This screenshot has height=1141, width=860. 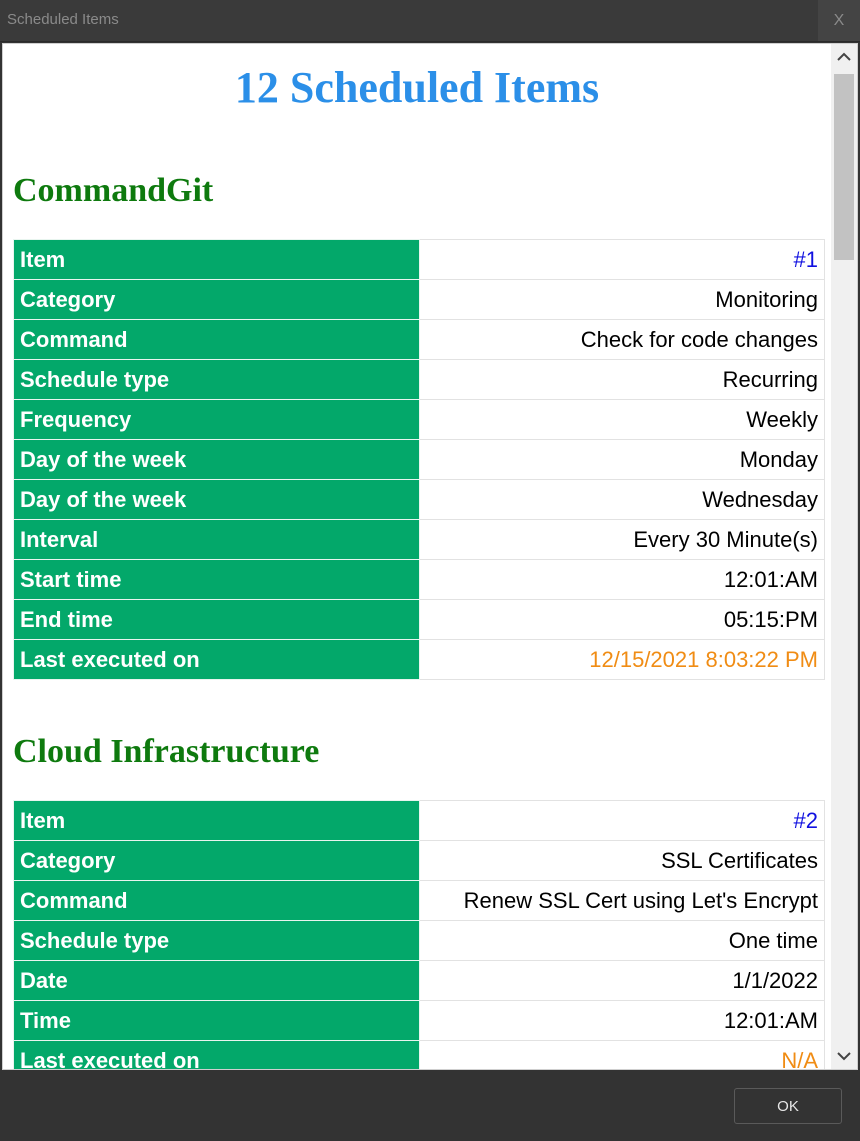 What do you see at coordinates (417, 87) in the screenshot?
I see `page-title: 12 Scheduled Items` at bounding box center [417, 87].